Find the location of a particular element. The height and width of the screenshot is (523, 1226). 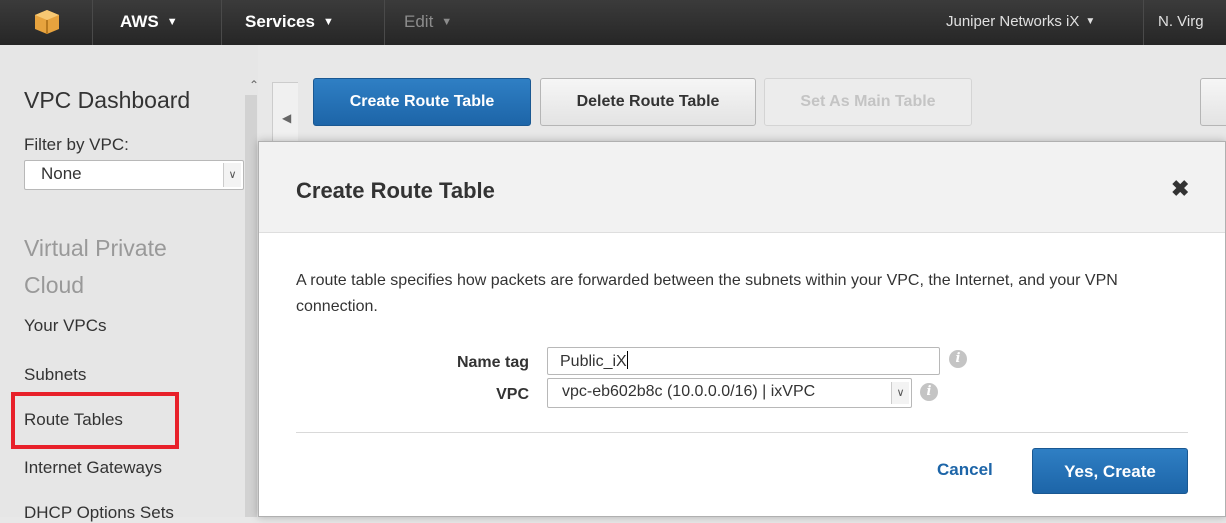

dialog-title: Create Route Table is located at coordinates (395, 190).